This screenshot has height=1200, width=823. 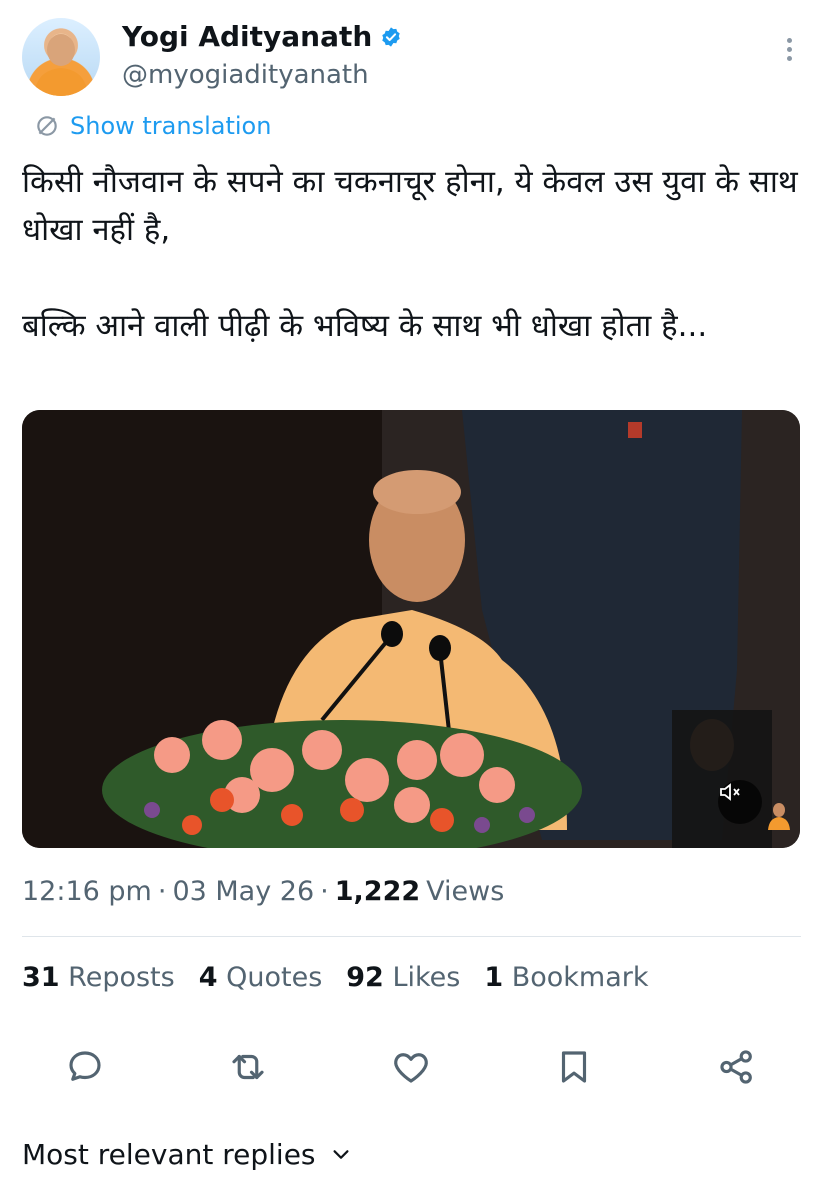 What do you see at coordinates (403, 977) in the screenshot?
I see `likes-stat: 92 Likes` at bounding box center [403, 977].